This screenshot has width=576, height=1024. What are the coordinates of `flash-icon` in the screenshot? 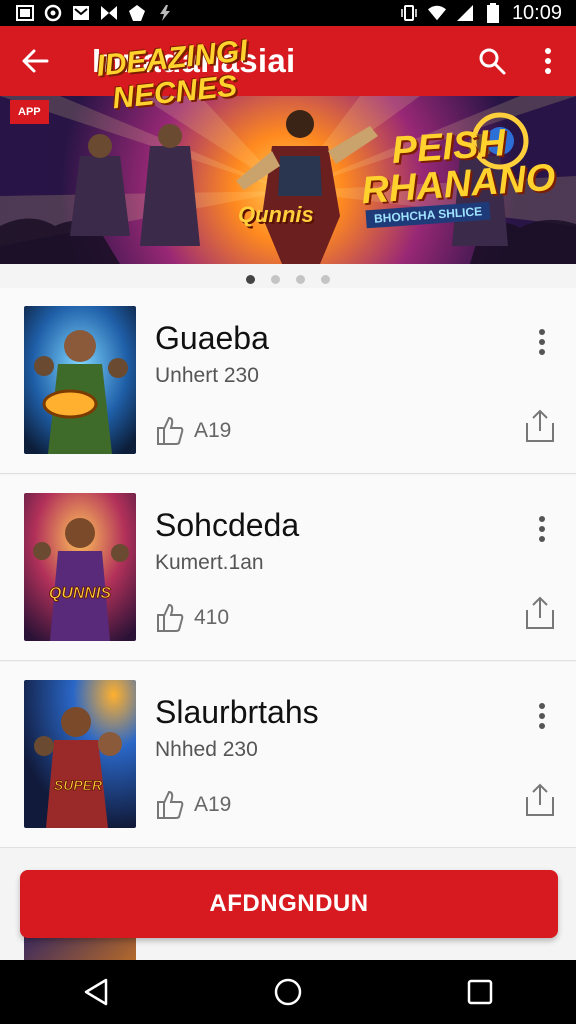 It's located at (165, 13).